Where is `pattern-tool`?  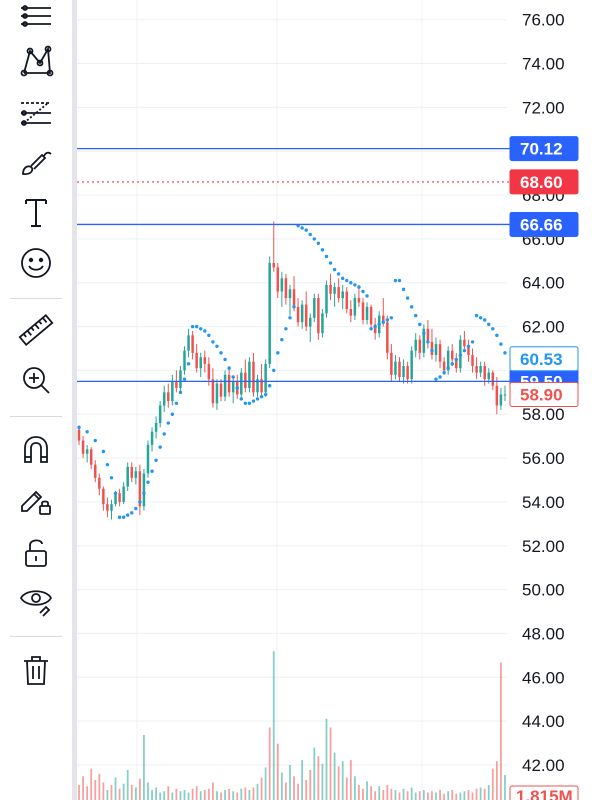 pattern-tool is located at coordinates (36, 61).